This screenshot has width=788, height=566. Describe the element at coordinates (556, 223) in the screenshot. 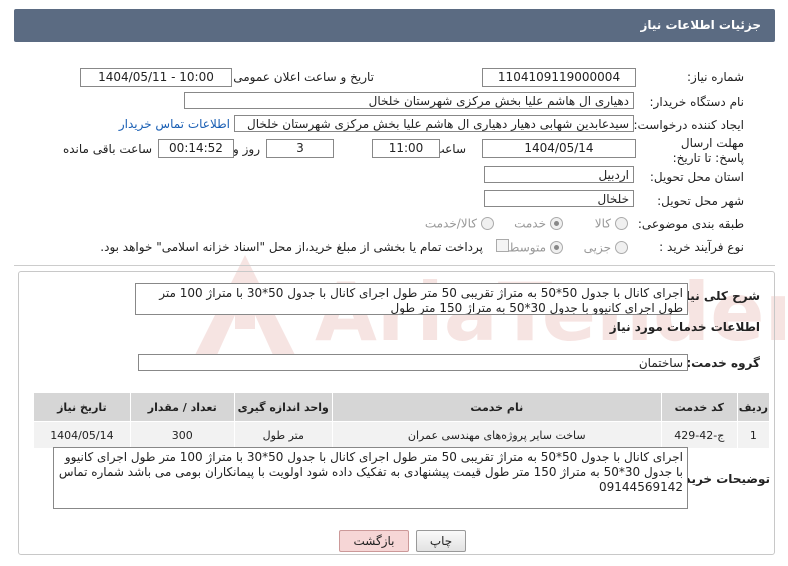

I see `category-service-radio` at that location.